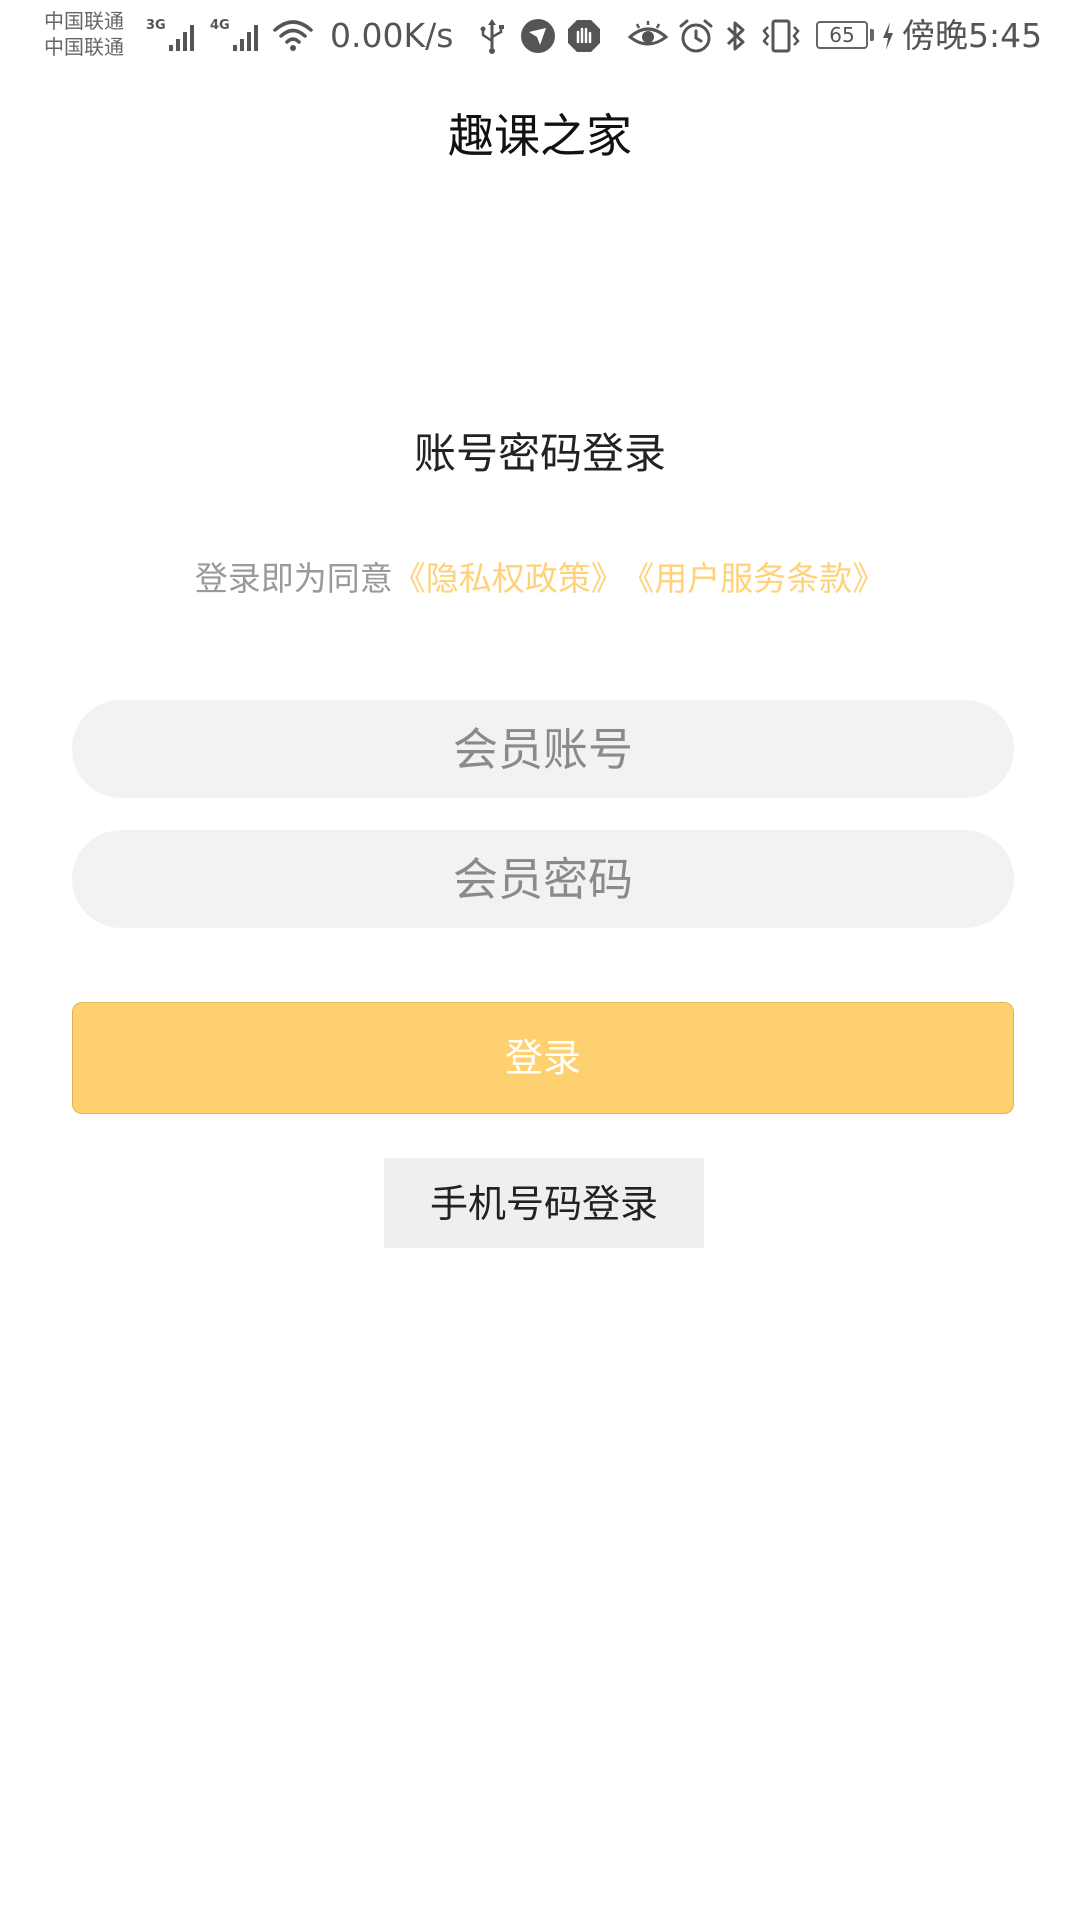 This screenshot has height=1920, width=1080. I want to click on eye-comfort-status, so click(648, 36).